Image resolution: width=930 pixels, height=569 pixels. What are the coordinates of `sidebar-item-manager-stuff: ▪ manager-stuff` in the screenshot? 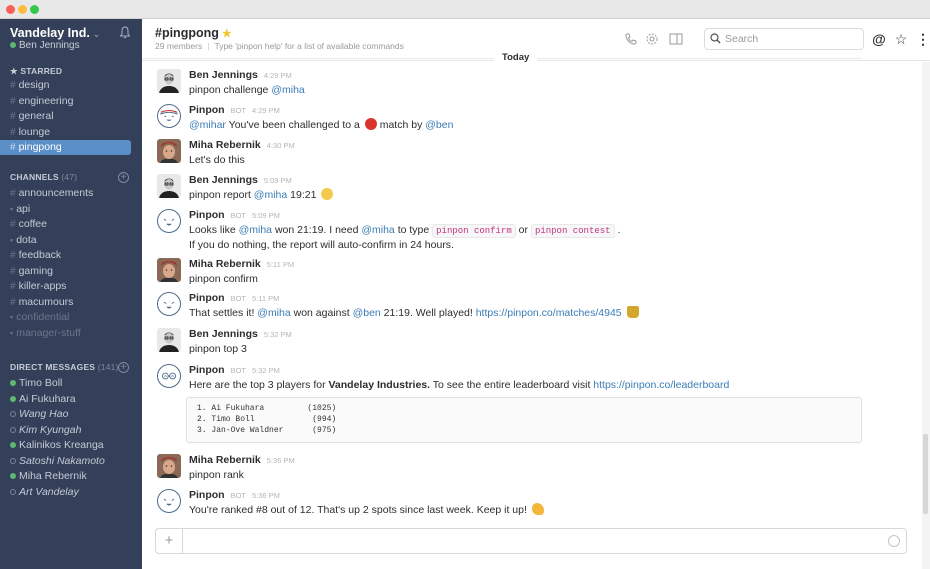 It's located at (65, 333).